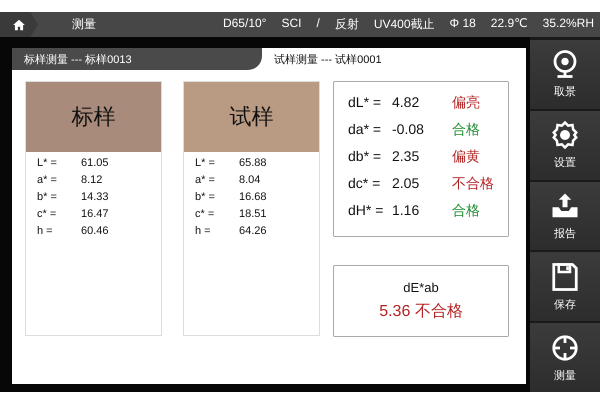 The height and width of the screenshot is (400, 600). I want to click on status-text: SCI, so click(291, 24).